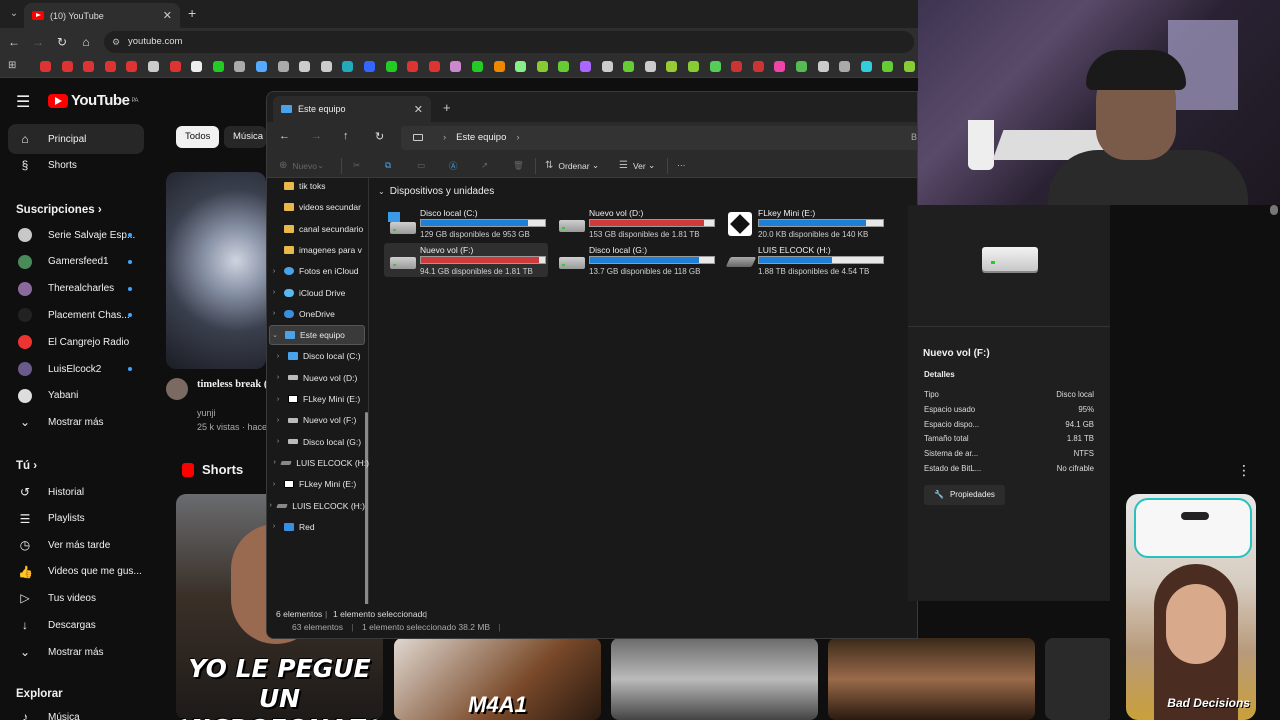 The height and width of the screenshot is (720, 1280). Describe the element at coordinates (572, 165) in the screenshot. I see `sort-button: ⇅ Ordenar ⌄` at that location.